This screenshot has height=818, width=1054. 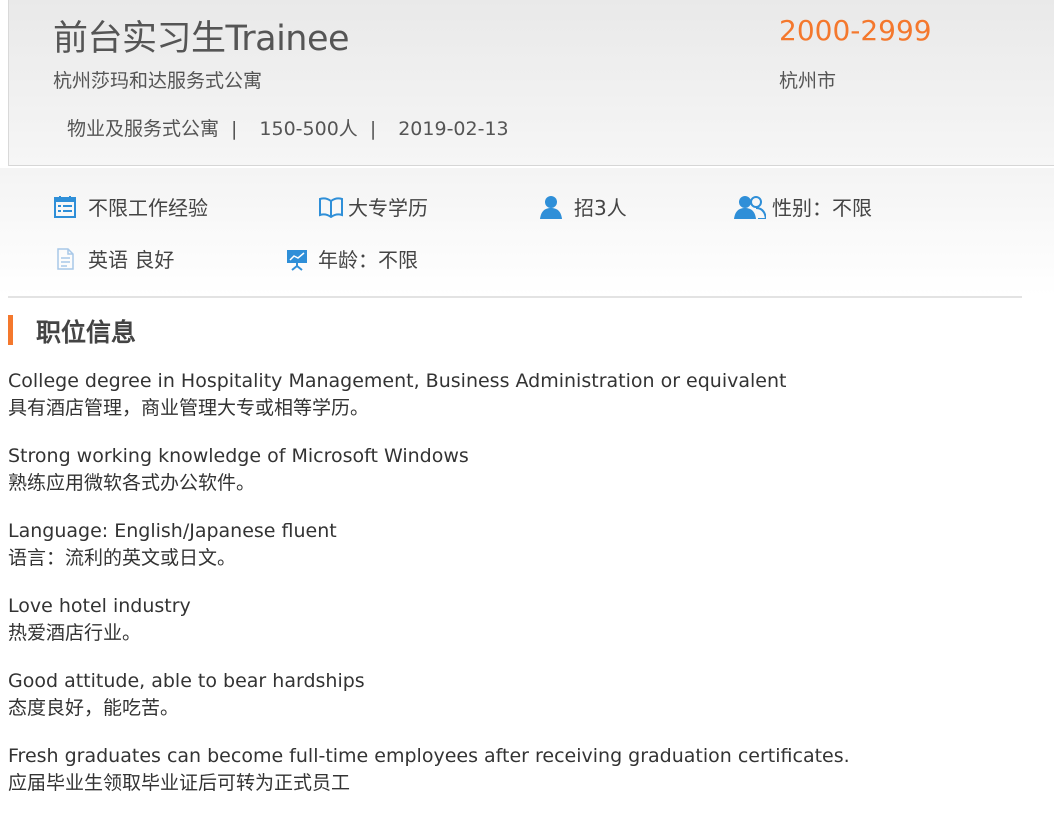 I want to click on description-item: Love hotel industry 热爱酒店行业。, so click(x=523, y=620).